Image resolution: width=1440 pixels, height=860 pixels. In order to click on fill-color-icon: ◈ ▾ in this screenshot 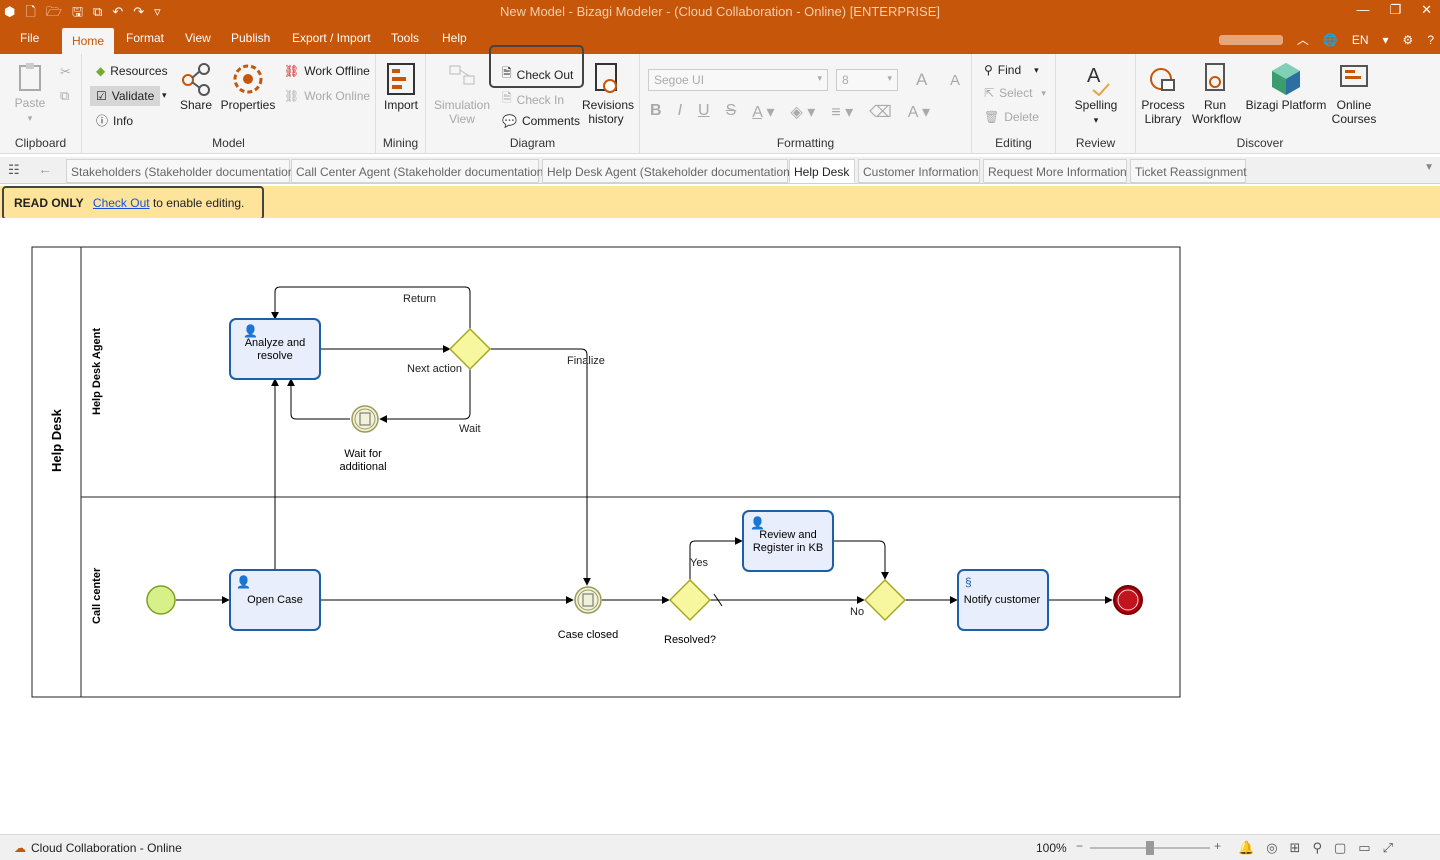, I will do `click(803, 112)`.